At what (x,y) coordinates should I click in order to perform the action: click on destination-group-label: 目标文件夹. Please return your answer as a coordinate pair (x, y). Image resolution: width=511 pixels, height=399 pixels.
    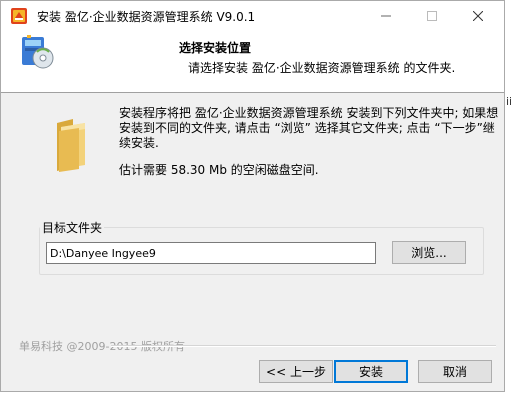
    Looking at the image, I should click on (72, 227).